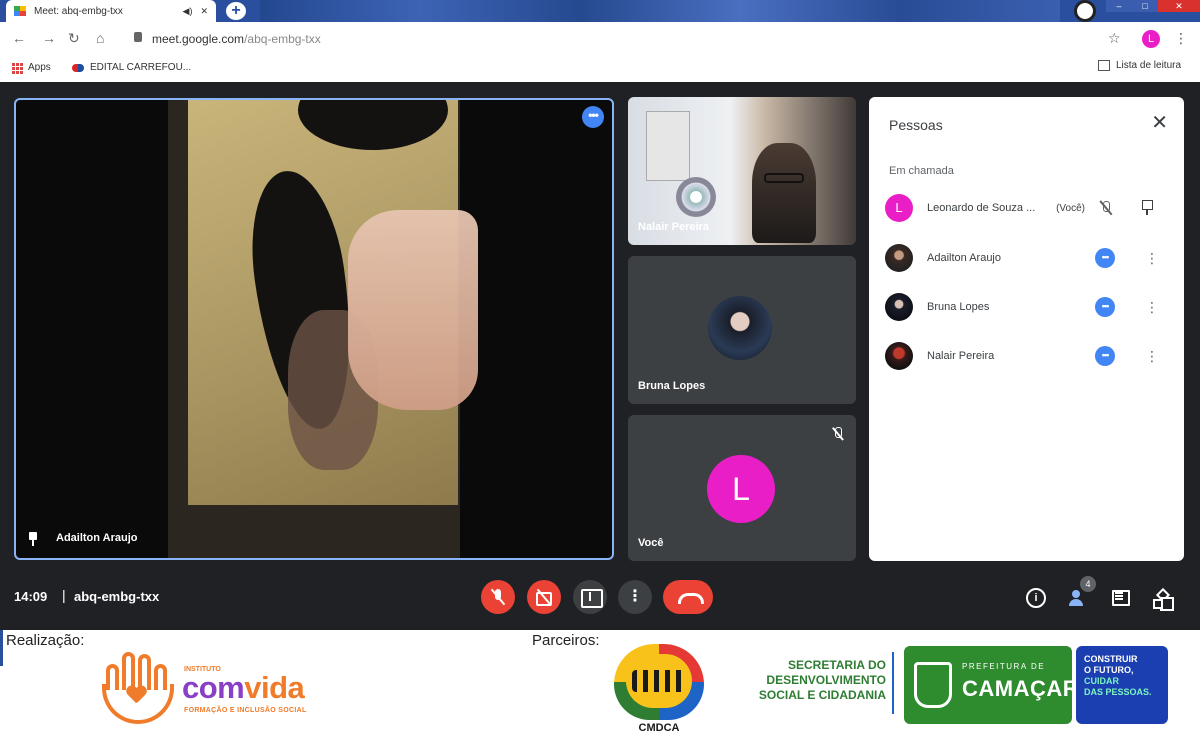 Image resolution: width=1200 pixels, height=750 pixels. Describe the element at coordinates (961, 356) in the screenshot. I see `participant-name: Nalair Pereira` at that location.